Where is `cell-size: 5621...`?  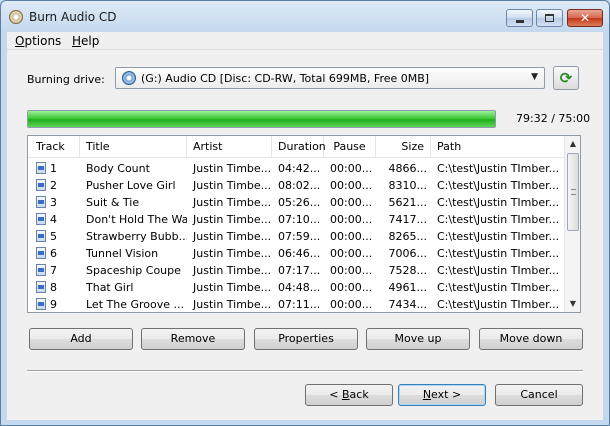
cell-size: 5621... is located at coordinates (407, 202).